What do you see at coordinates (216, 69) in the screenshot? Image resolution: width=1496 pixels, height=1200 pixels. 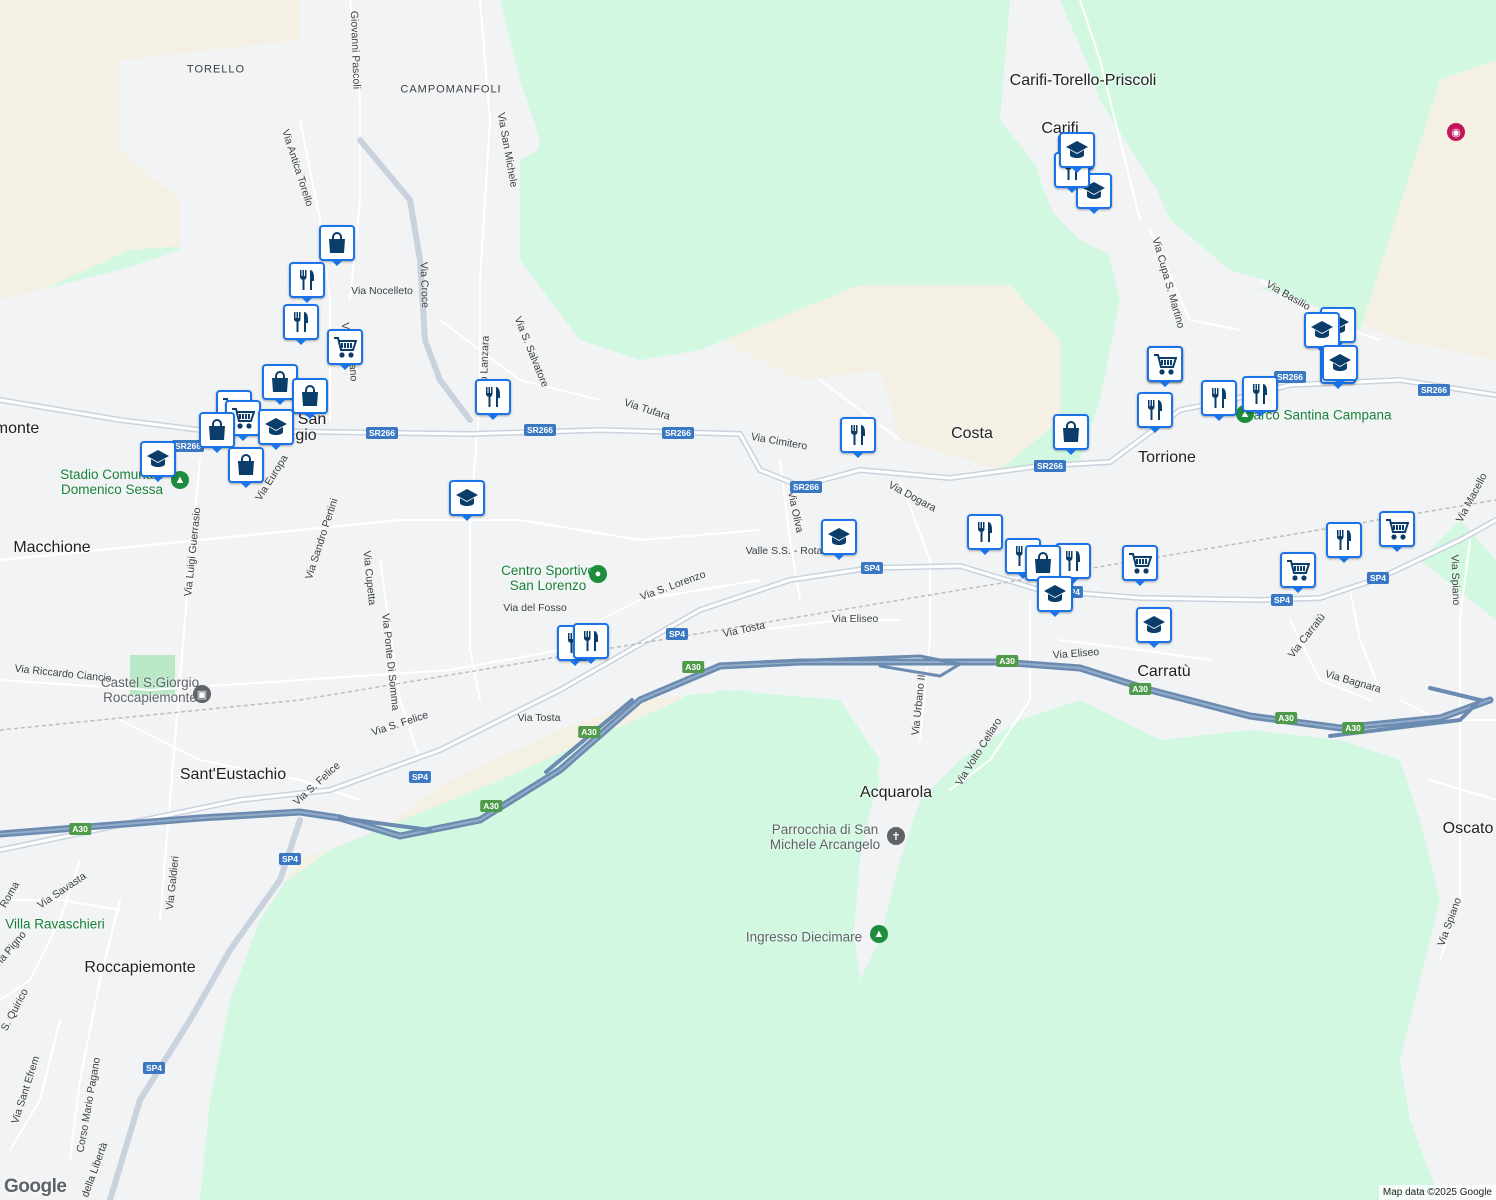 I see `place-label: TORELLO` at bounding box center [216, 69].